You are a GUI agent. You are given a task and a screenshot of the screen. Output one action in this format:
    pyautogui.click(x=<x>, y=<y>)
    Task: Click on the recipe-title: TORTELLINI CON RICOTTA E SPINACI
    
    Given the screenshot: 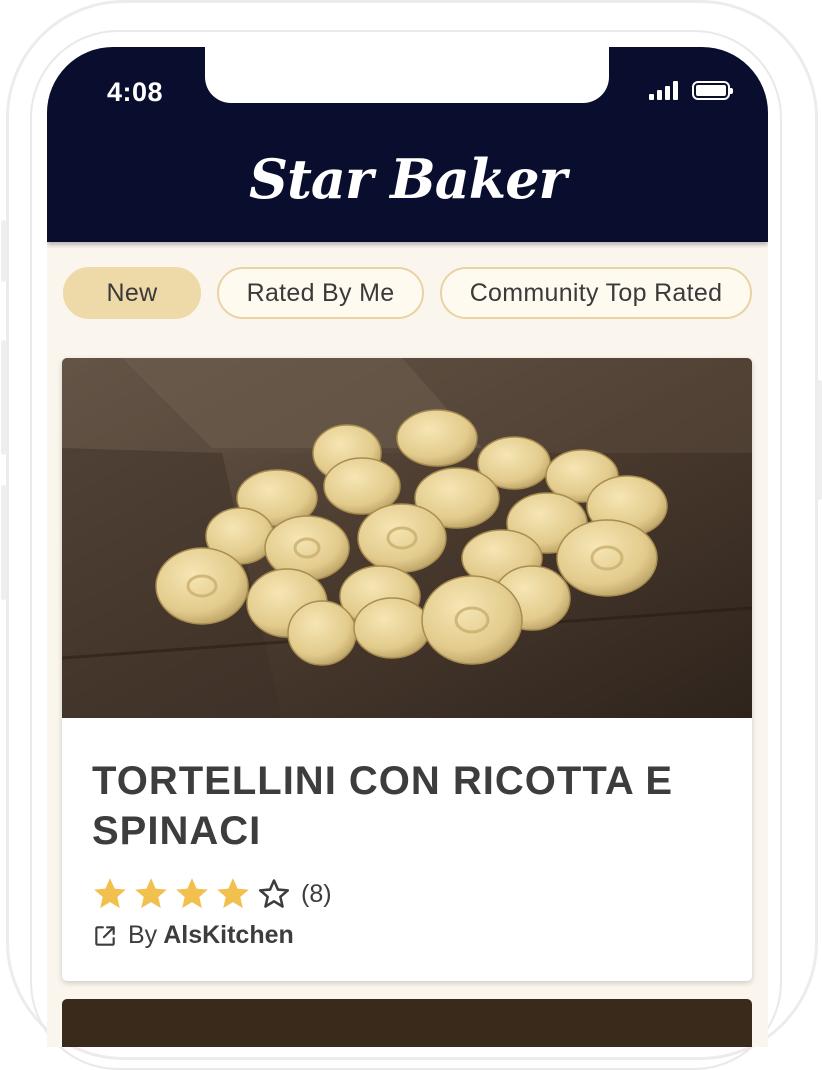 What is the action you would take?
    pyautogui.click(x=402, y=806)
    